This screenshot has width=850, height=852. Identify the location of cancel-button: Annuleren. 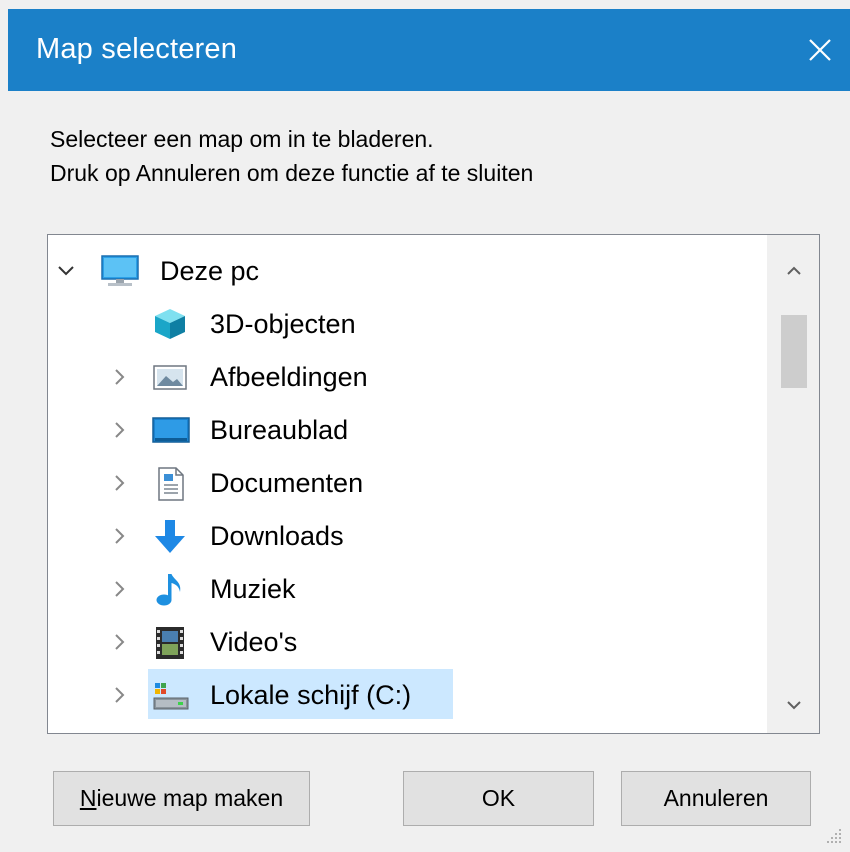
(716, 798).